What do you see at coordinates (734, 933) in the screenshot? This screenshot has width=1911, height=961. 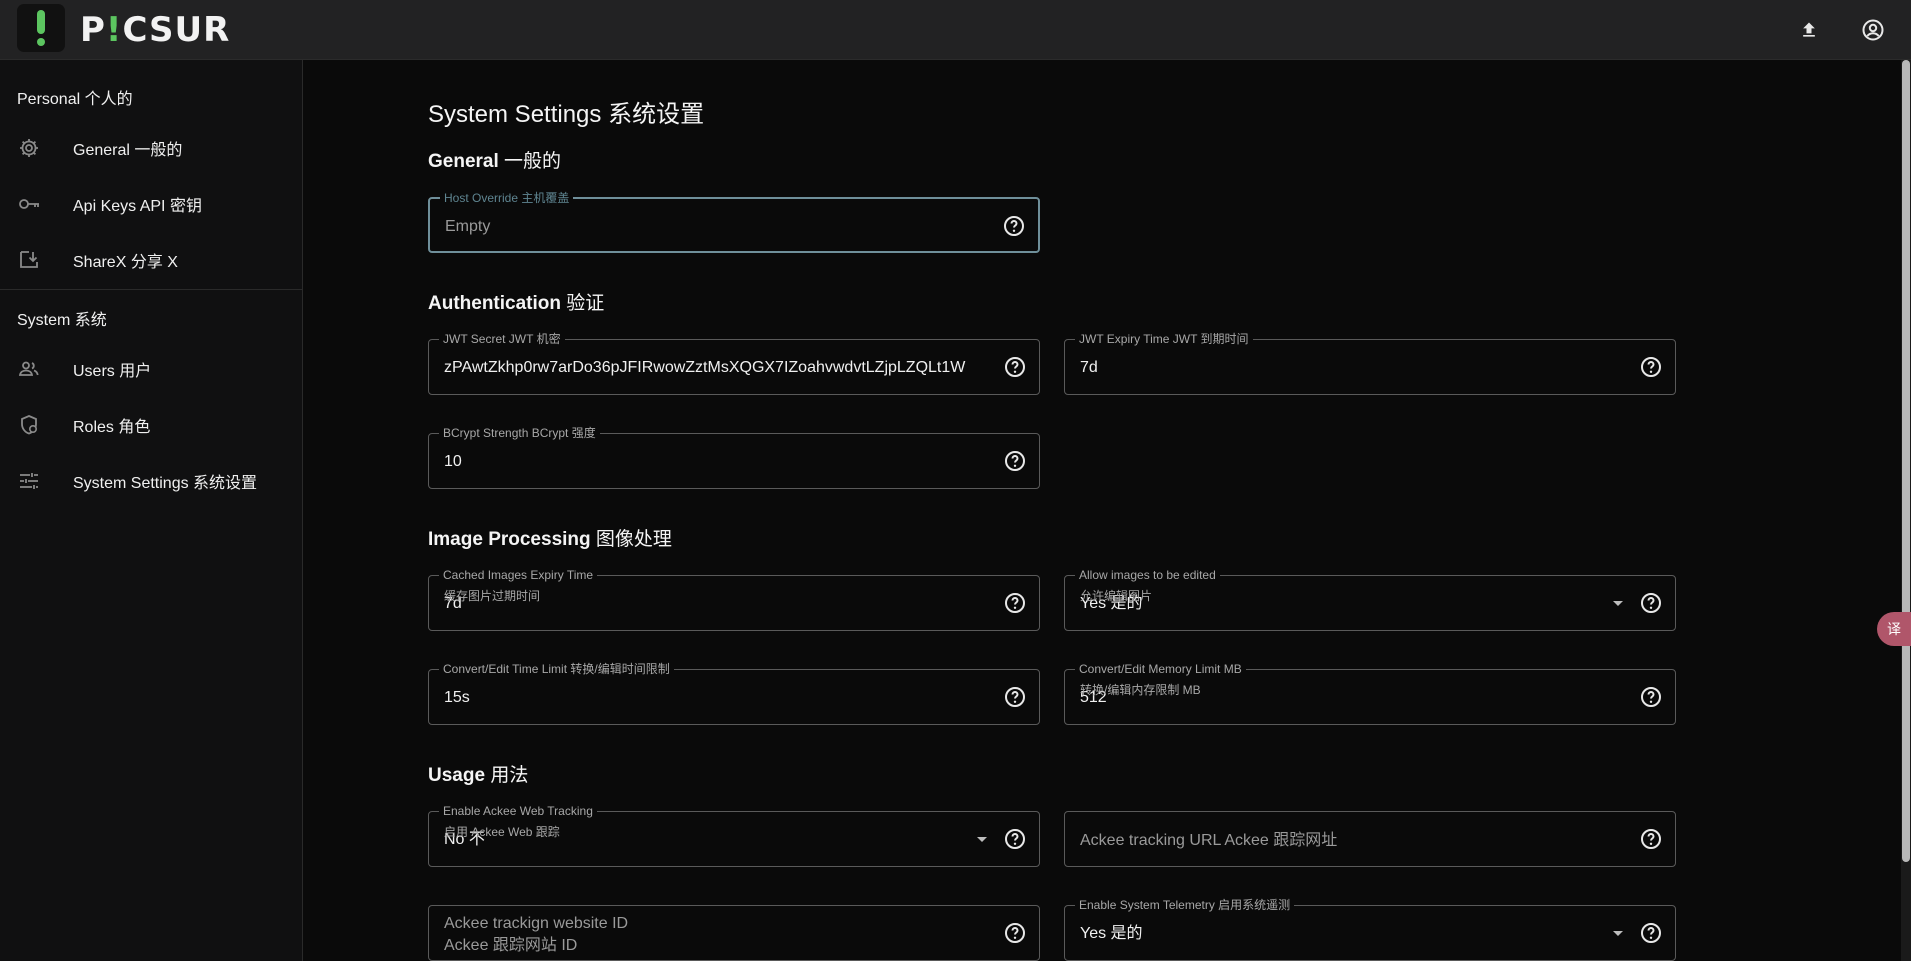 I see `ackee-site-id-field: Ackee trackign website ID Ackee 跟踪网站 ID` at bounding box center [734, 933].